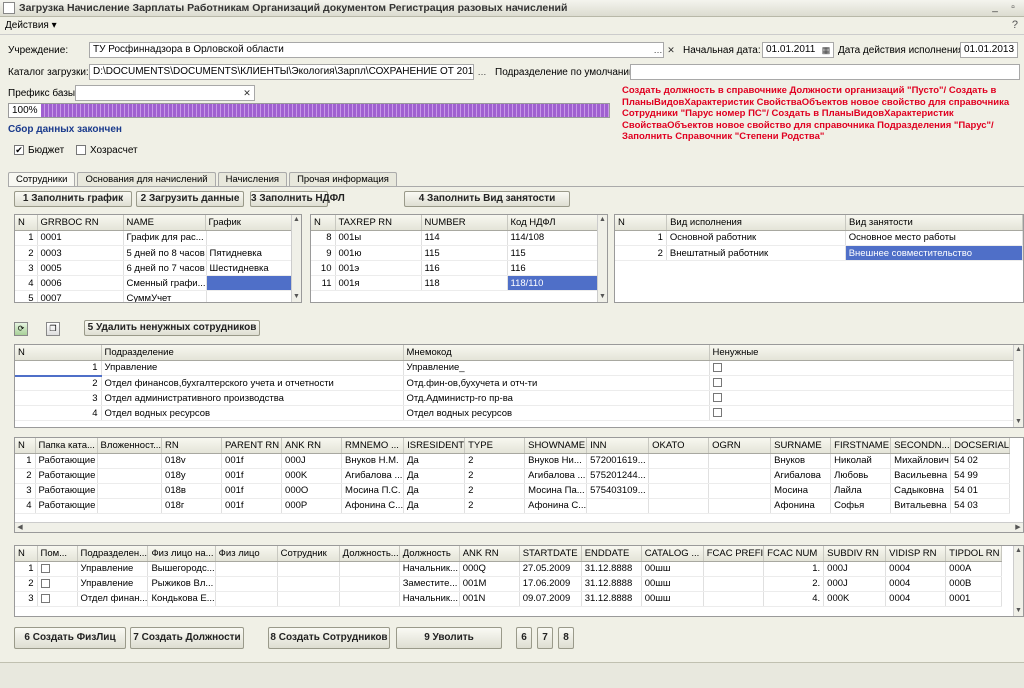  What do you see at coordinates (489, 569) in the screenshot?
I see `table-cell: 000Q` at bounding box center [489, 569].